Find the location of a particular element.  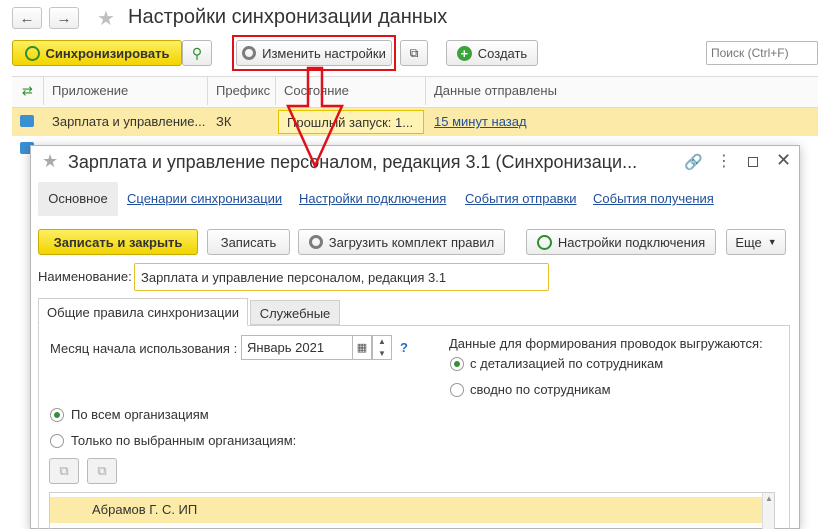

tab-connection-settings: Настройки подключения is located at coordinates (372, 198).